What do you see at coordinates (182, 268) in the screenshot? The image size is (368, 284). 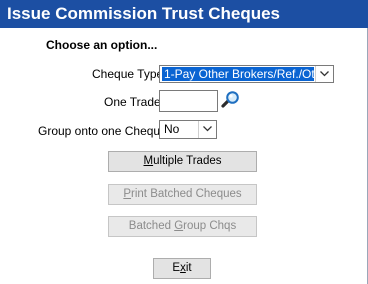 I see `exit-button: Exit` at bounding box center [182, 268].